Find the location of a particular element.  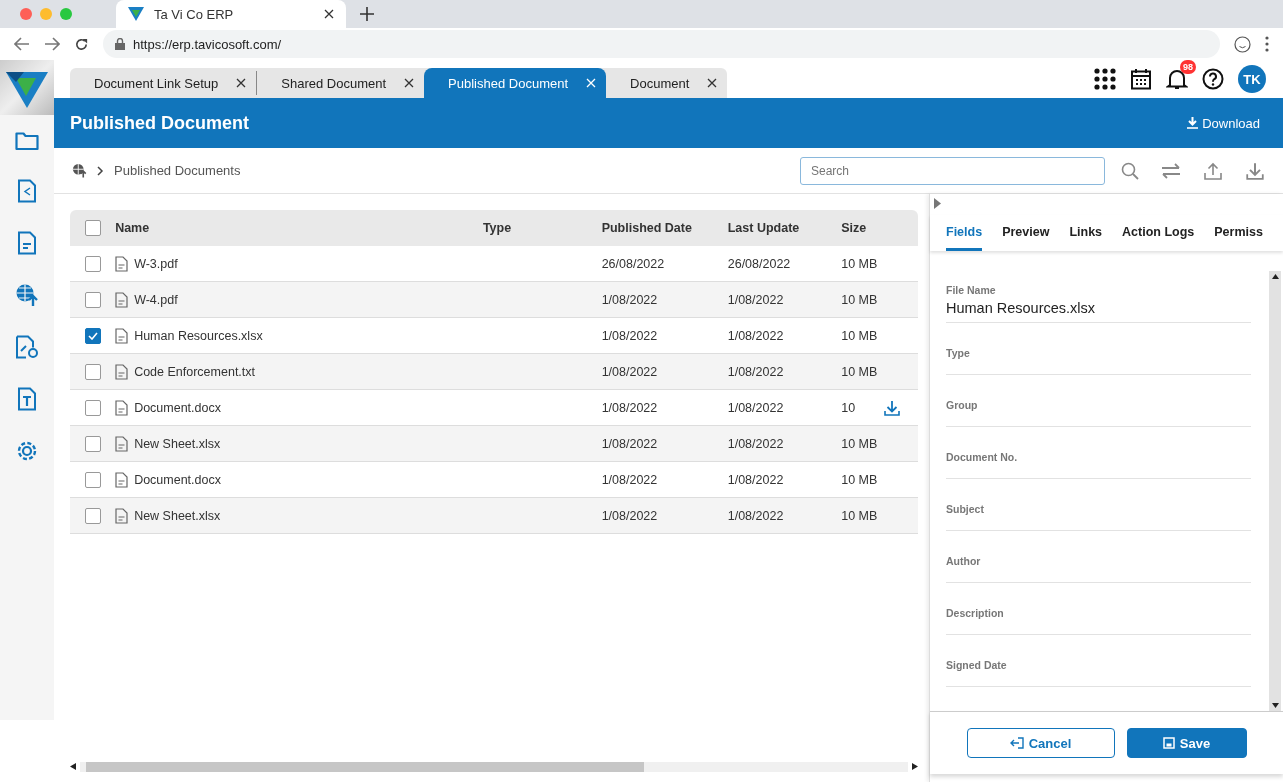

text-file-icon is located at coordinates (27, 399).